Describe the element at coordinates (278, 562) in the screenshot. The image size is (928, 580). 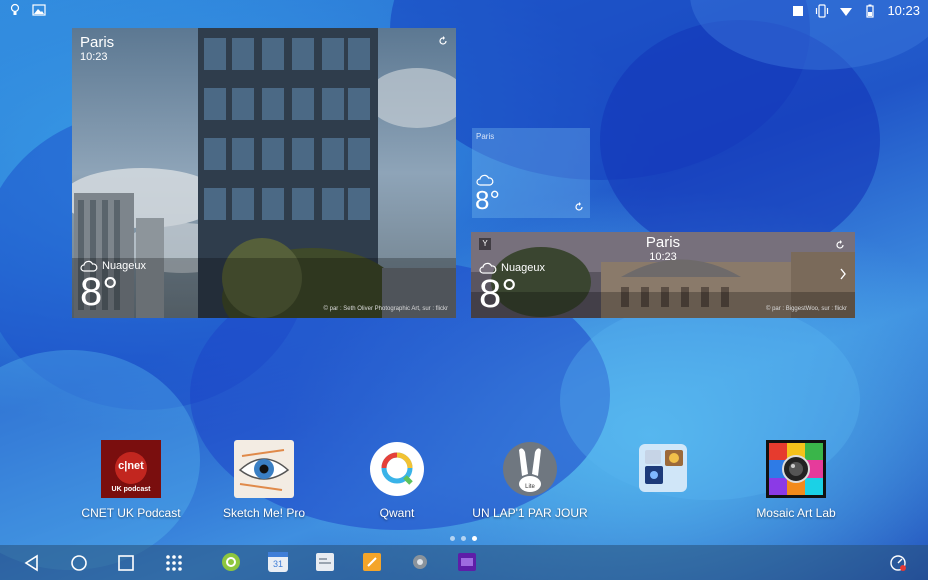
I see `calendar-icon: 31` at that location.